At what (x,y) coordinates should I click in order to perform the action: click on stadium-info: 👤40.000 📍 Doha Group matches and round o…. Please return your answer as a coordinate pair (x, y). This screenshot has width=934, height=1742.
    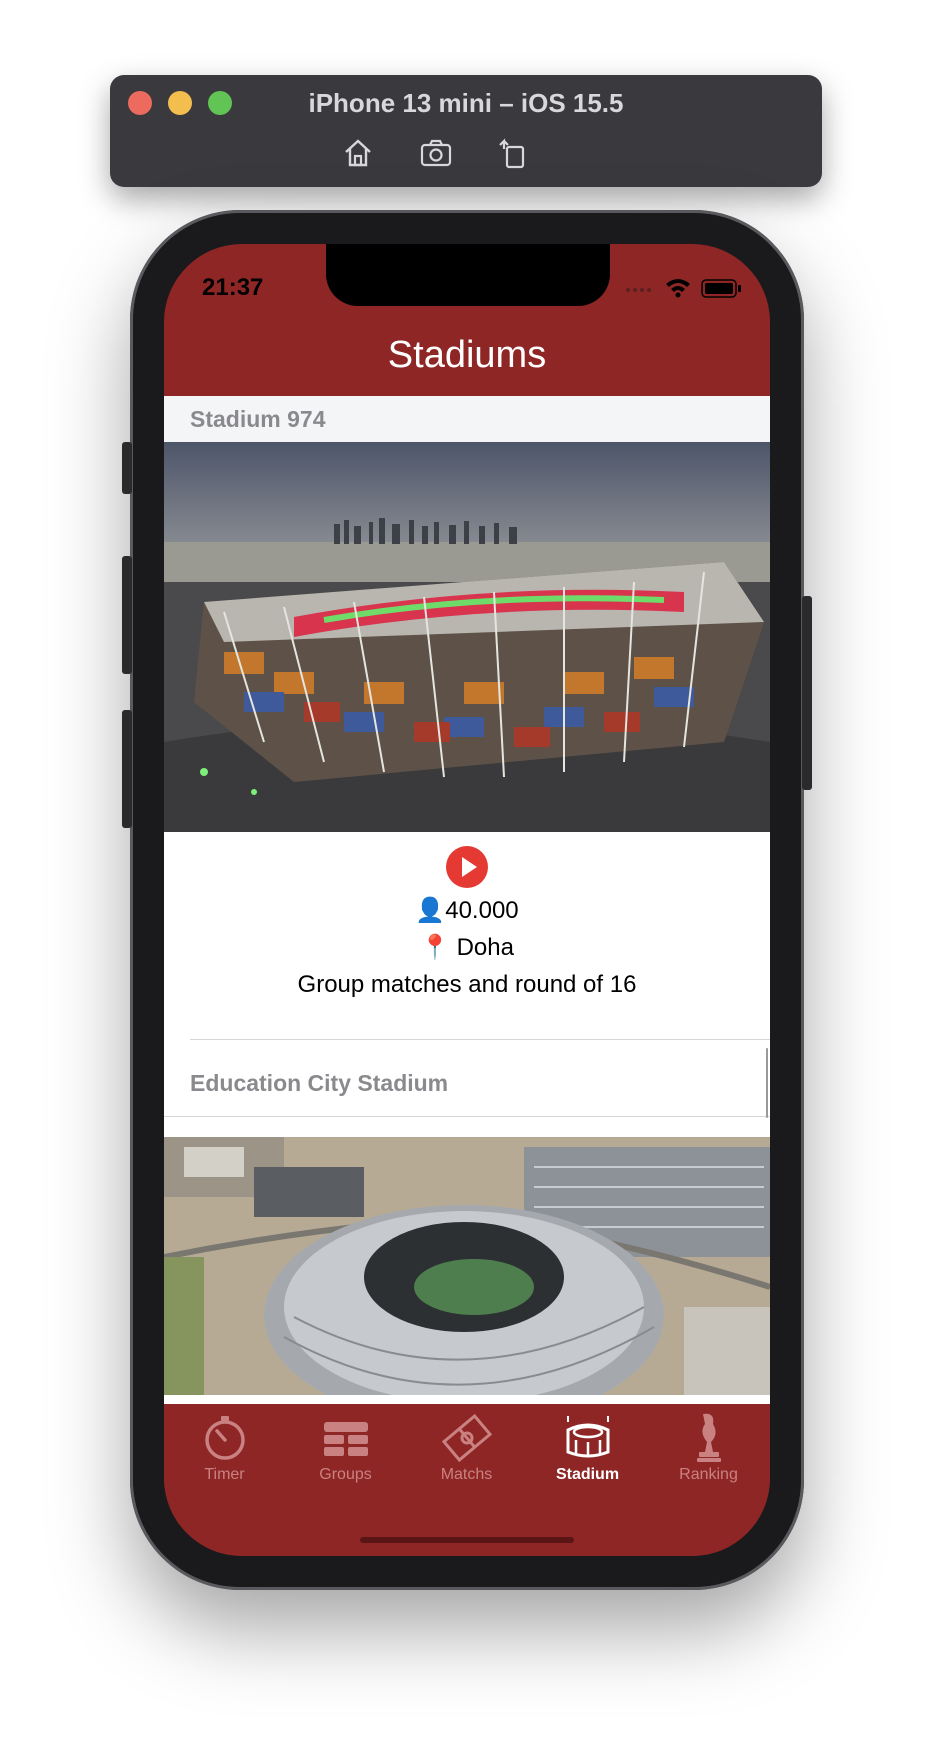
    Looking at the image, I should click on (467, 917).